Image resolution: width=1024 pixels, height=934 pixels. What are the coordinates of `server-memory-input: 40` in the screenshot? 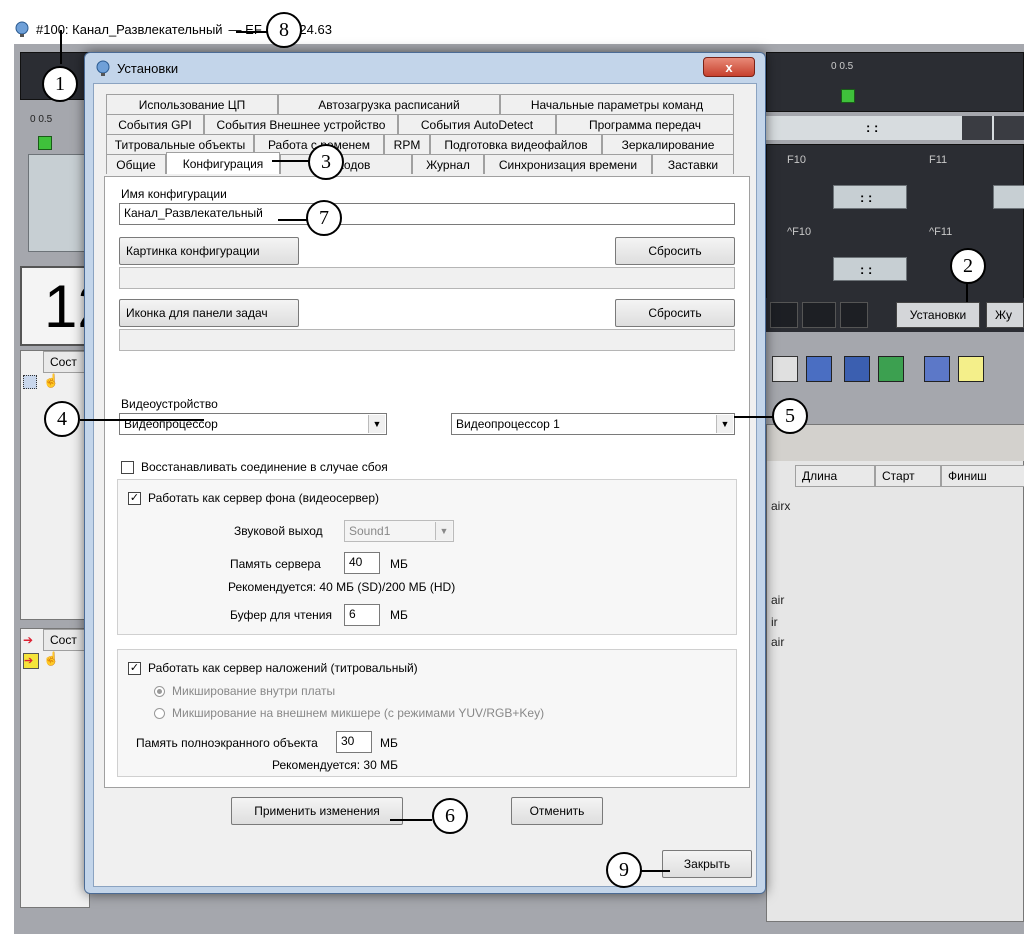 It's located at (362, 563).